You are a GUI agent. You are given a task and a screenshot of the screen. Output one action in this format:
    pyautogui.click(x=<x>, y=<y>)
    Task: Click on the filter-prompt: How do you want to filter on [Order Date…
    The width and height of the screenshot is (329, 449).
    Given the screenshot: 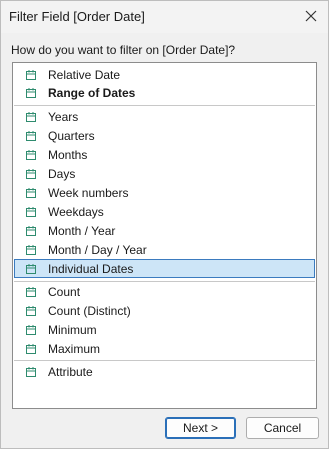 What is the action you would take?
    pyautogui.click(x=123, y=50)
    